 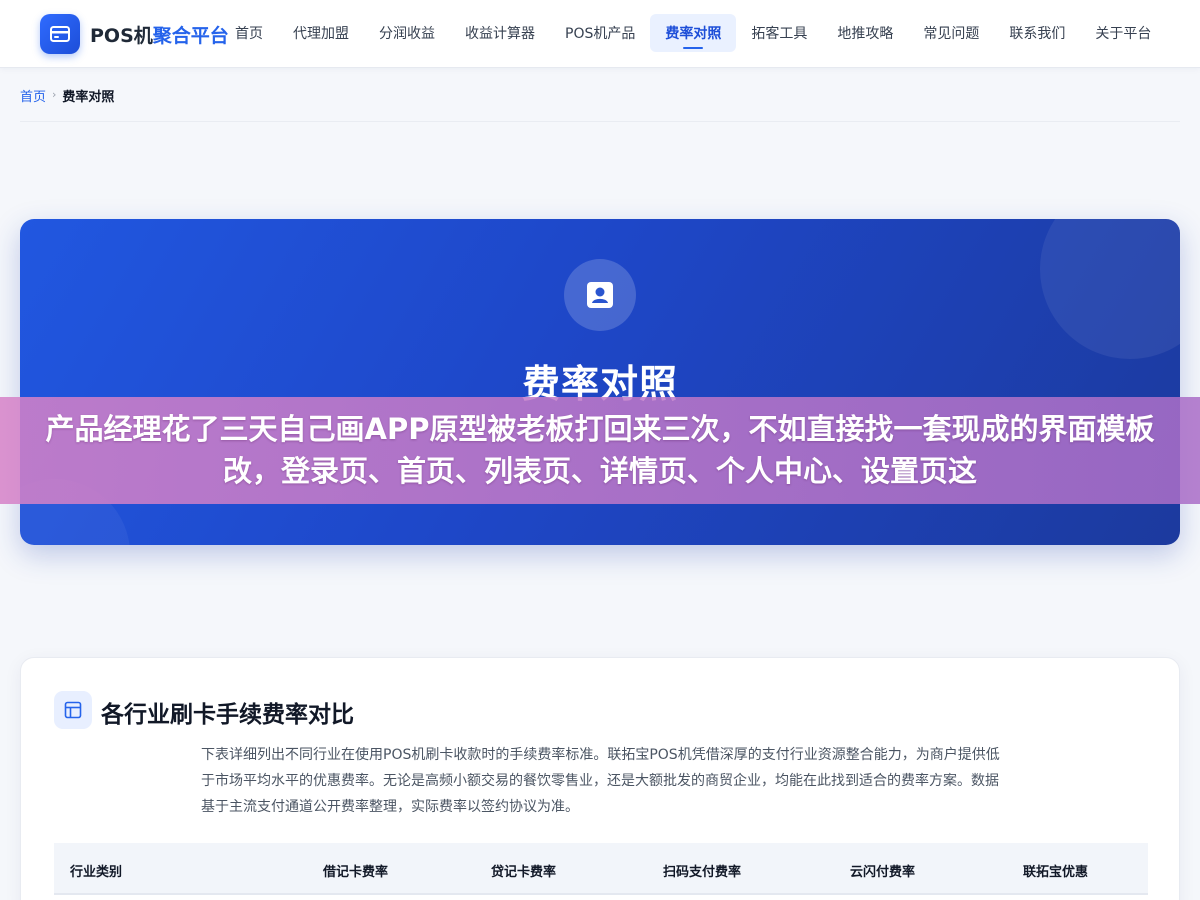 I want to click on column-header-qr-rate: 扫码支付费率, so click(x=702, y=872).